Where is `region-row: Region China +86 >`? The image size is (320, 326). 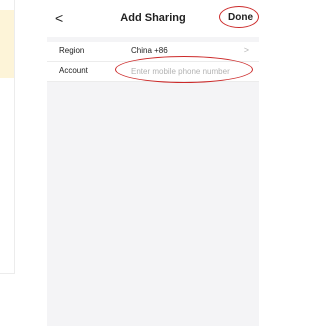
region-row: Region China +86 > is located at coordinates (153, 52).